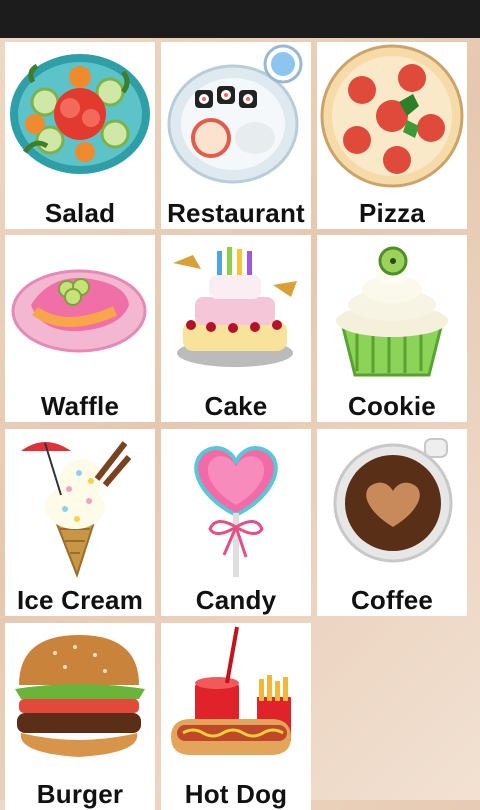 The height and width of the screenshot is (810, 480). What do you see at coordinates (236, 406) in the screenshot?
I see `menu-item-label: Cake` at bounding box center [236, 406].